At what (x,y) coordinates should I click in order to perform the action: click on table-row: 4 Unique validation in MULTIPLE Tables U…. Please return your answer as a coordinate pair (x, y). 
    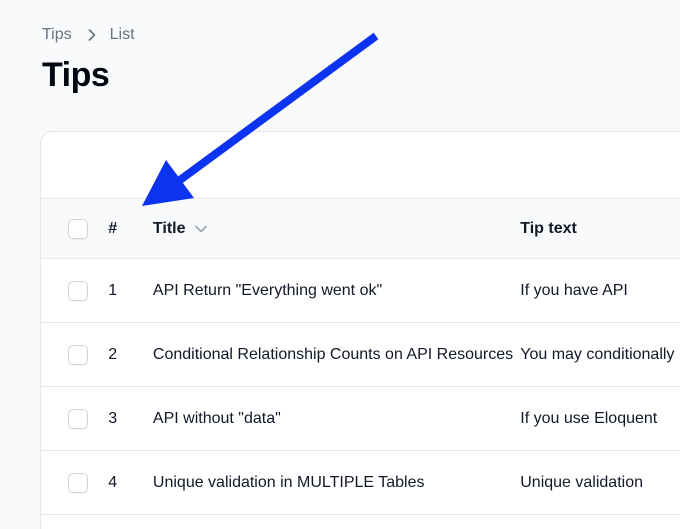
    Looking at the image, I should click on (360, 483).